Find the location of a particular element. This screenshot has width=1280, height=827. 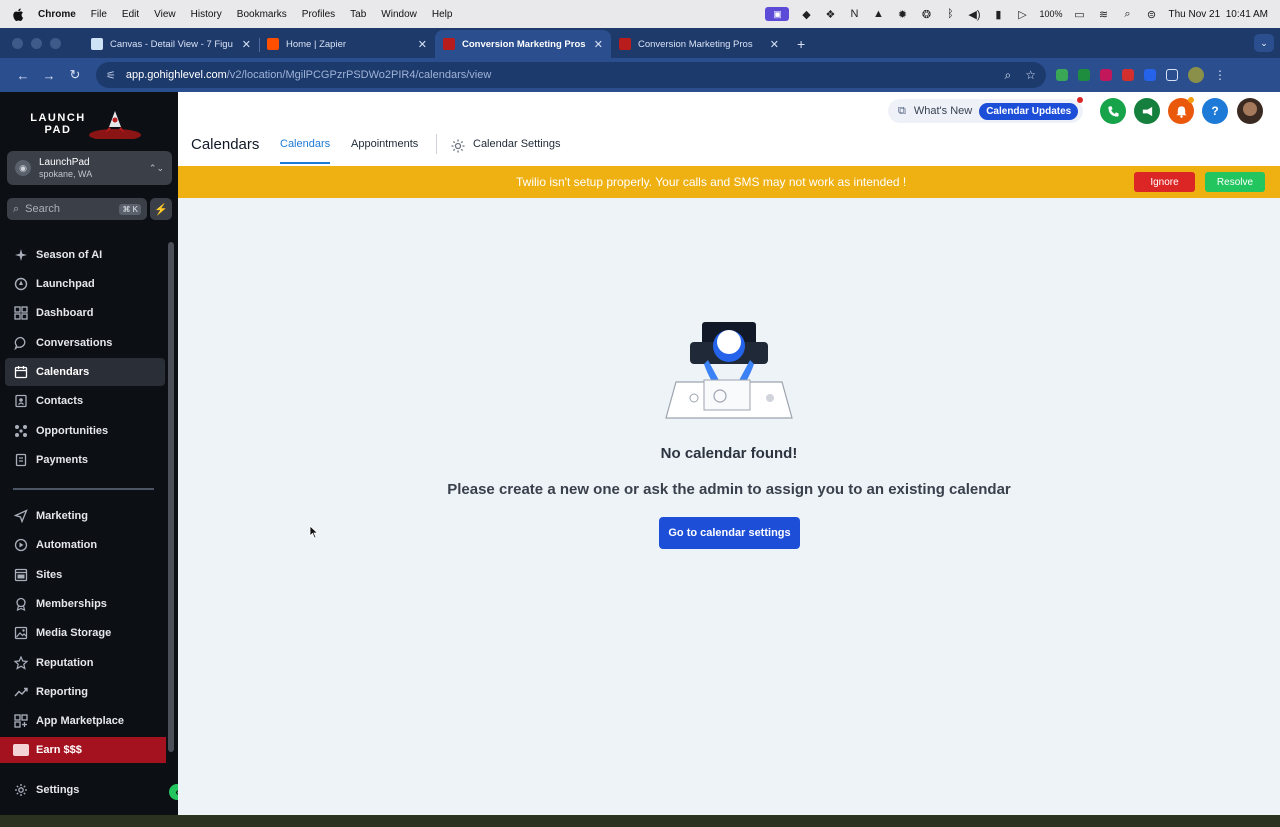

sidebar-item-earn: Earn $$$ is located at coordinates (83, 750).